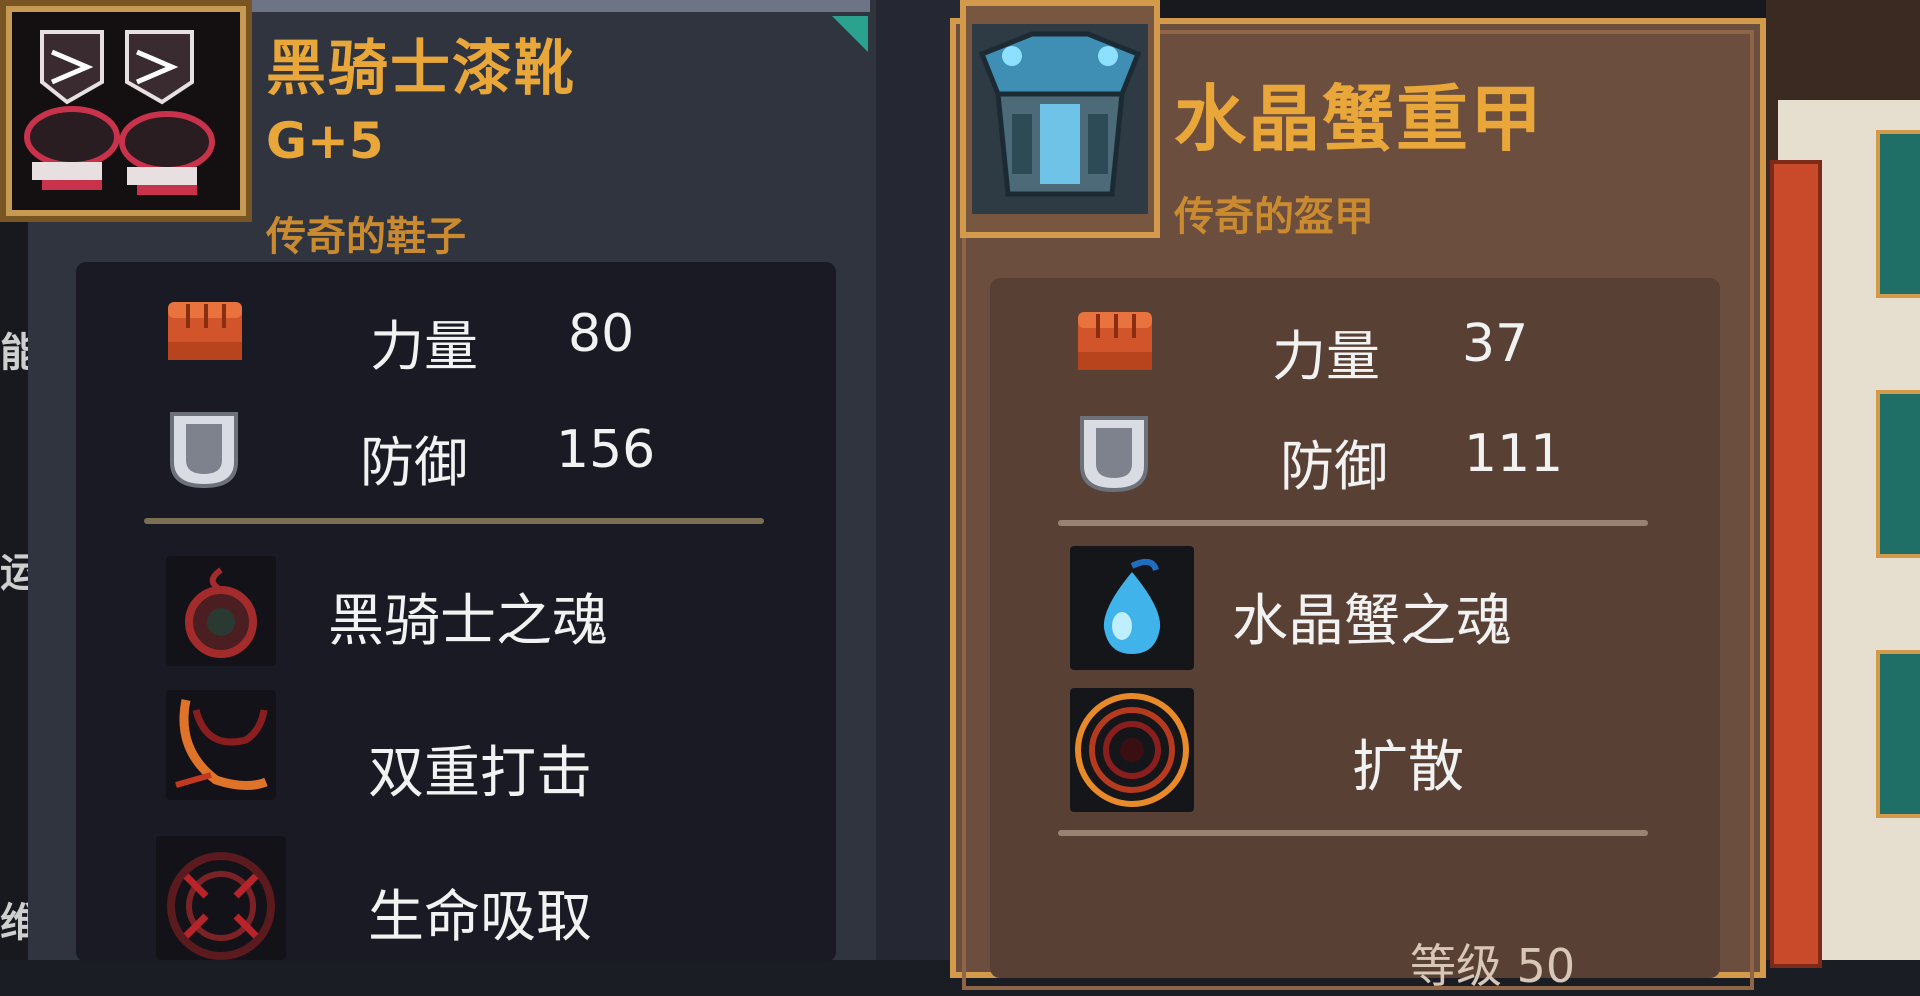 The height and width of the screenshot is (996, 1920). I want to click on water-drop-icon, so click(1132, 608).